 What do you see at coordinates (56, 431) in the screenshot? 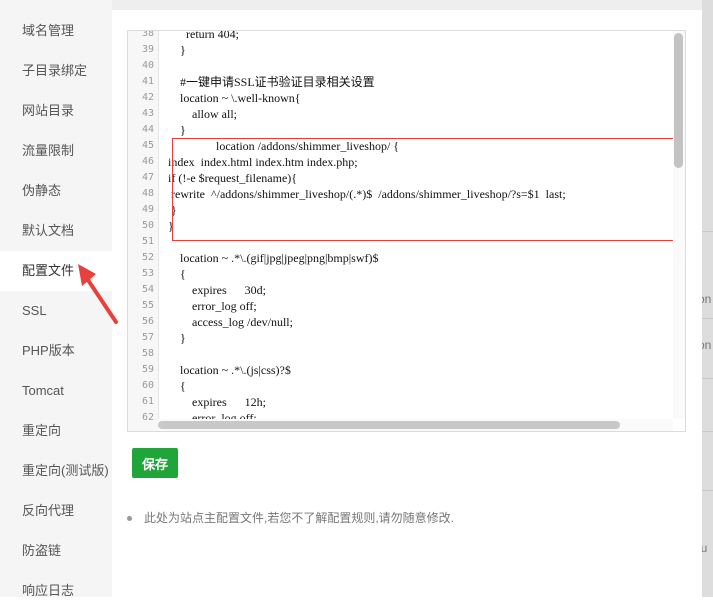
I see `sidebar-item-redirect: 重定向` at bounding box center [56, 431].